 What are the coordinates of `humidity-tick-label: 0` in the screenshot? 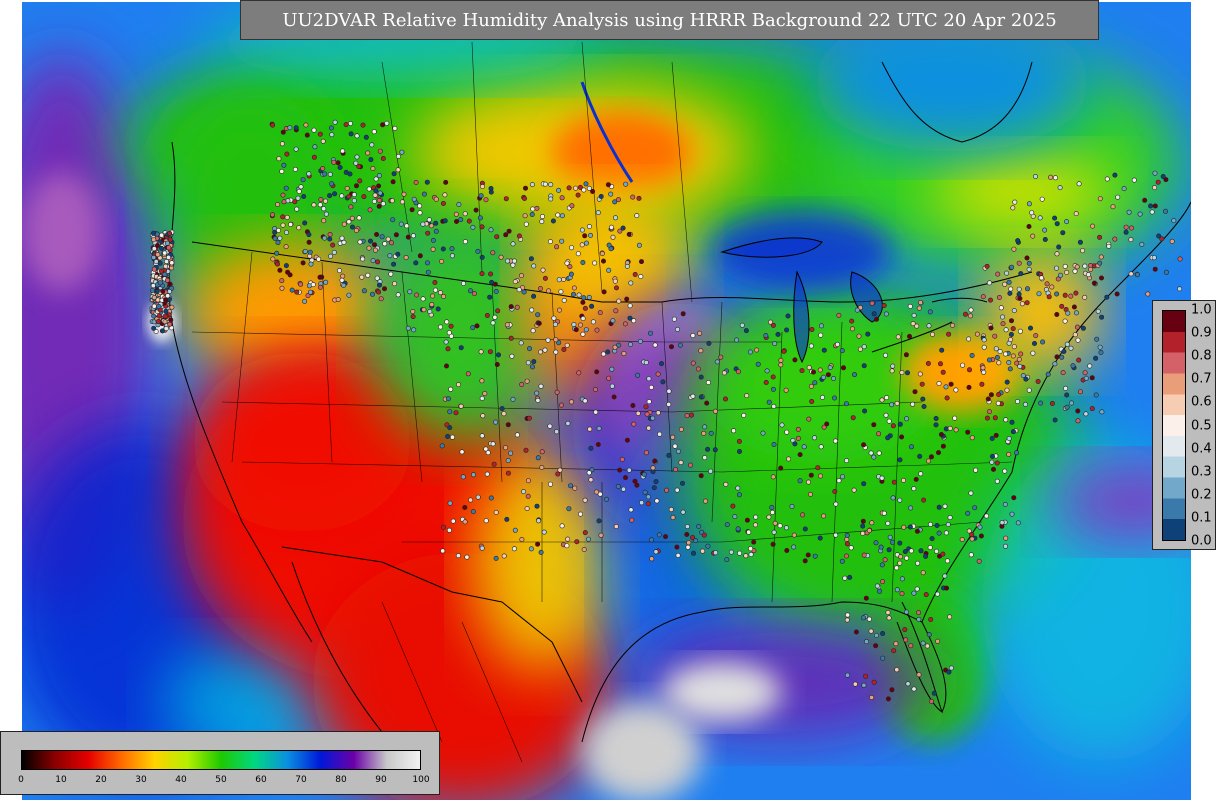 It's located at (21, 780).